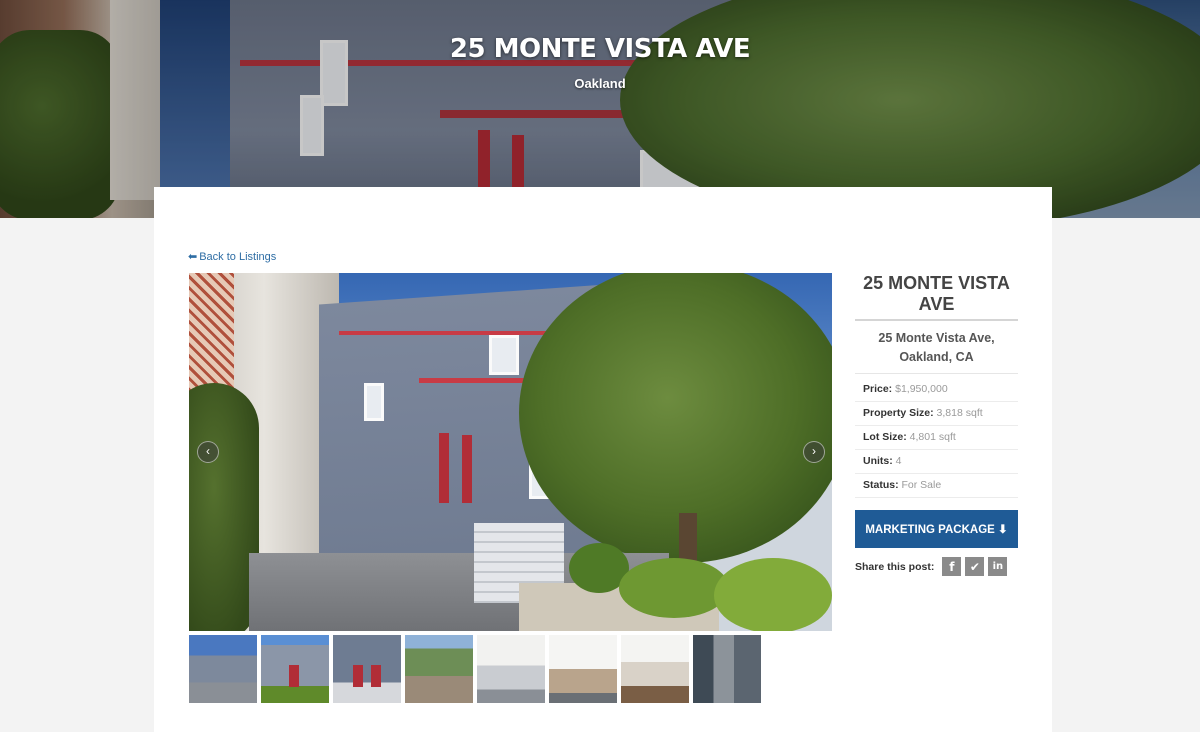 The height and width of the screenshot is (732, 1200). Describe the element at coordinates (600, 49) in the screenshot. I see `hero-title: 25 MONTE VISTA AVE` at that location.